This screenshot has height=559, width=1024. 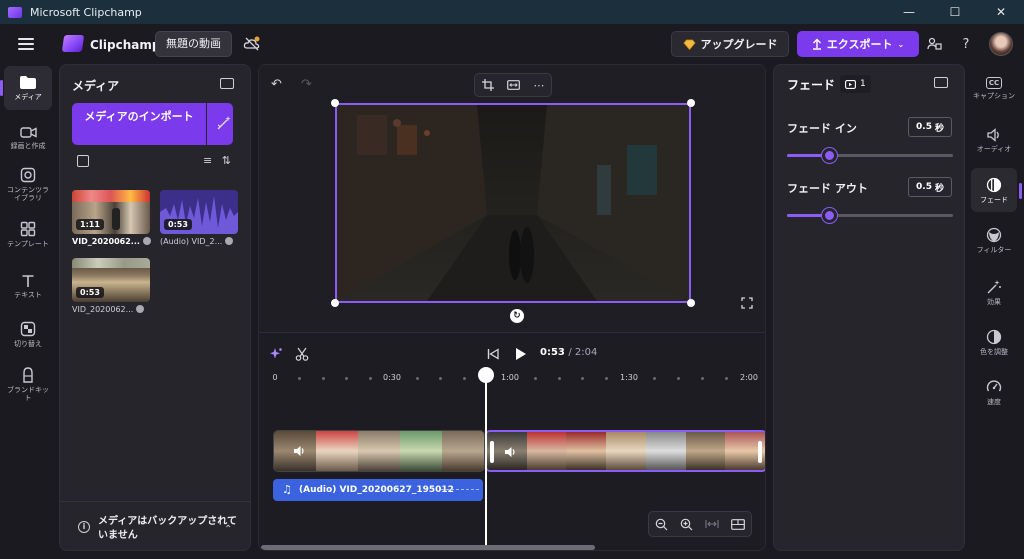 What do you see at coordinates (994, 342) in the screenshot?
I see `rnav-color-adjust: 色を調整` at bounding box center [994, 342].